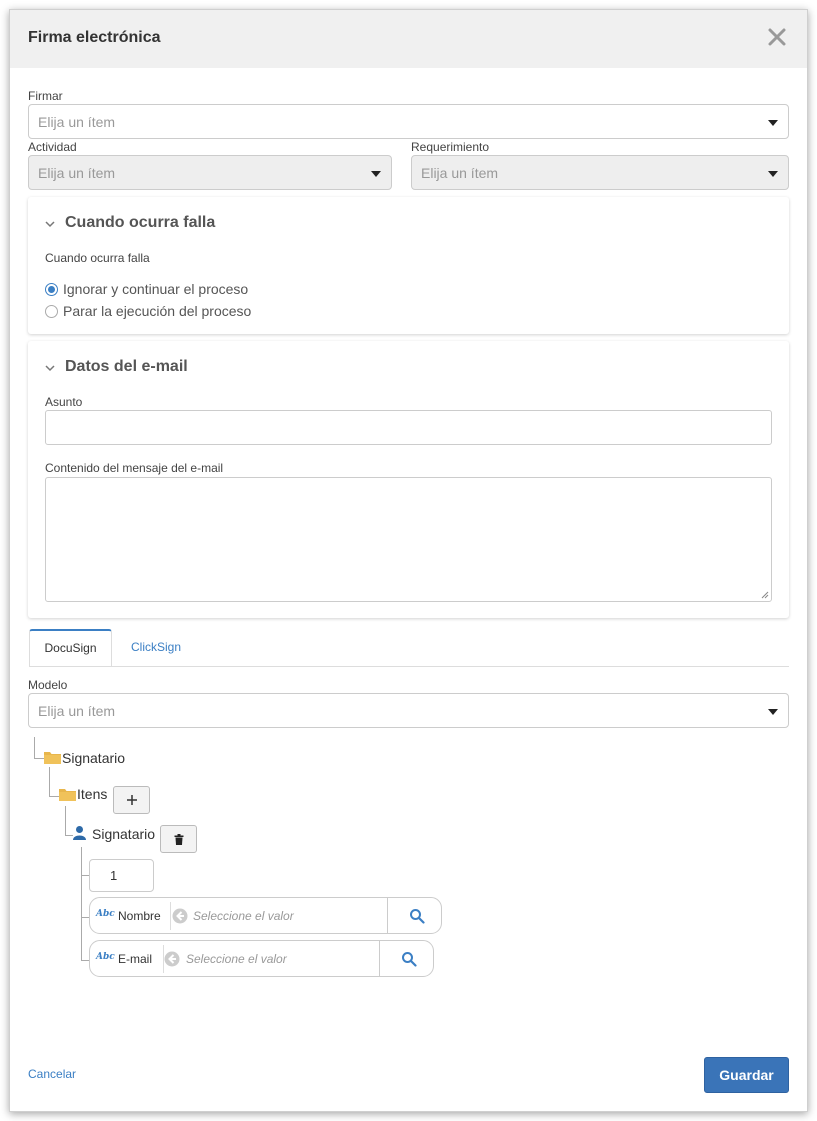 This screenshot has width=817, height=1121. I want to click on radio-selected-icon, so click(51, 289).